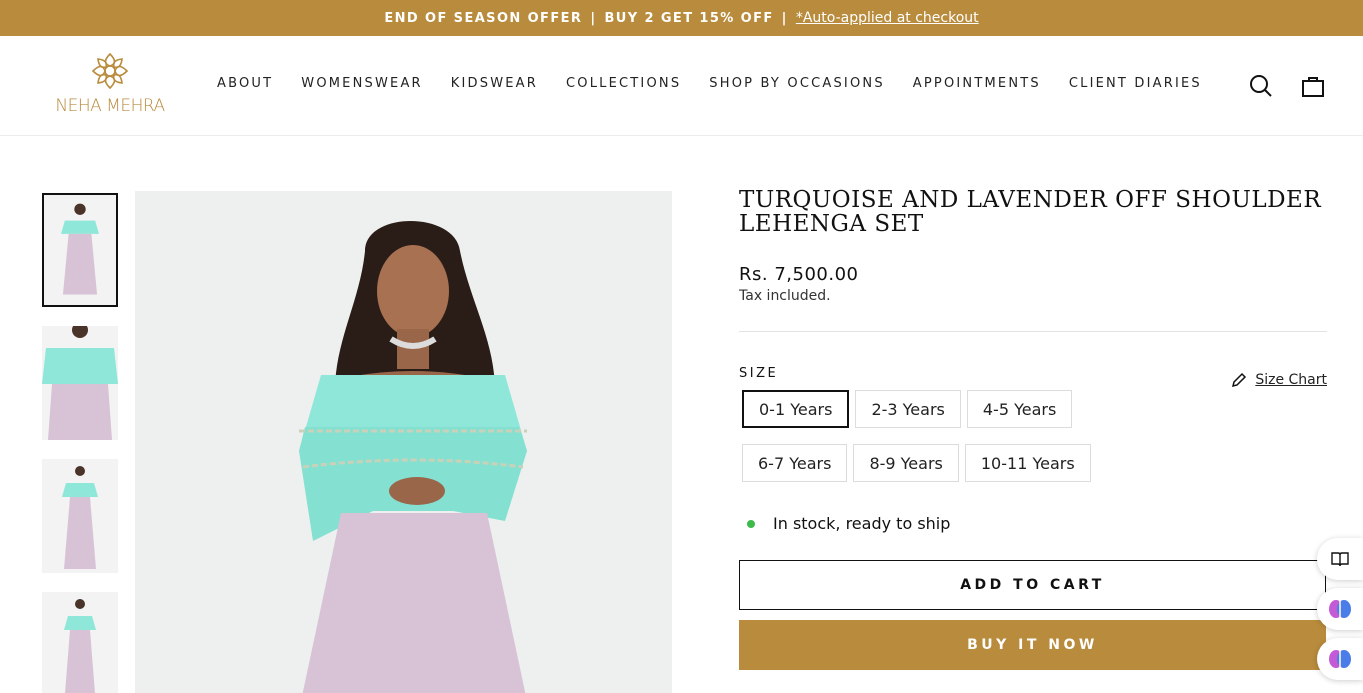 The width and height of the screenshot is (1363, 693). Describe the element at coordinates (80, 443) in the screenshot. I see `thumbnail-gallery` at that location.